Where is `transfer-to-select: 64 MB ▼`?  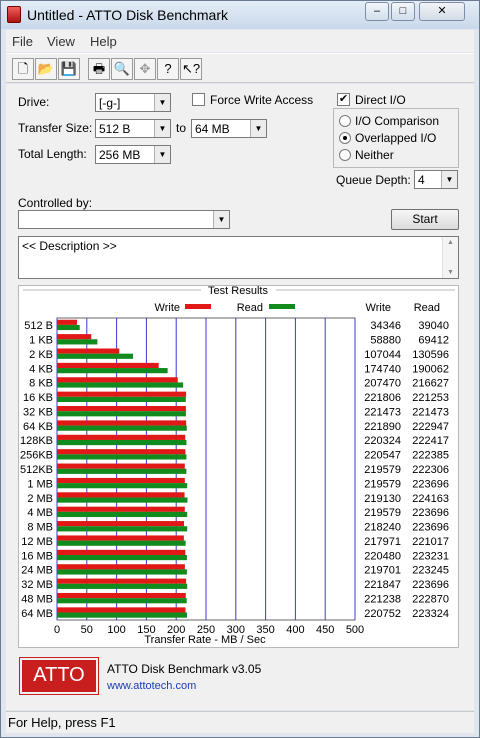 transfer-to-select: 64 MB ▼ is located at coordinates (229, 128).